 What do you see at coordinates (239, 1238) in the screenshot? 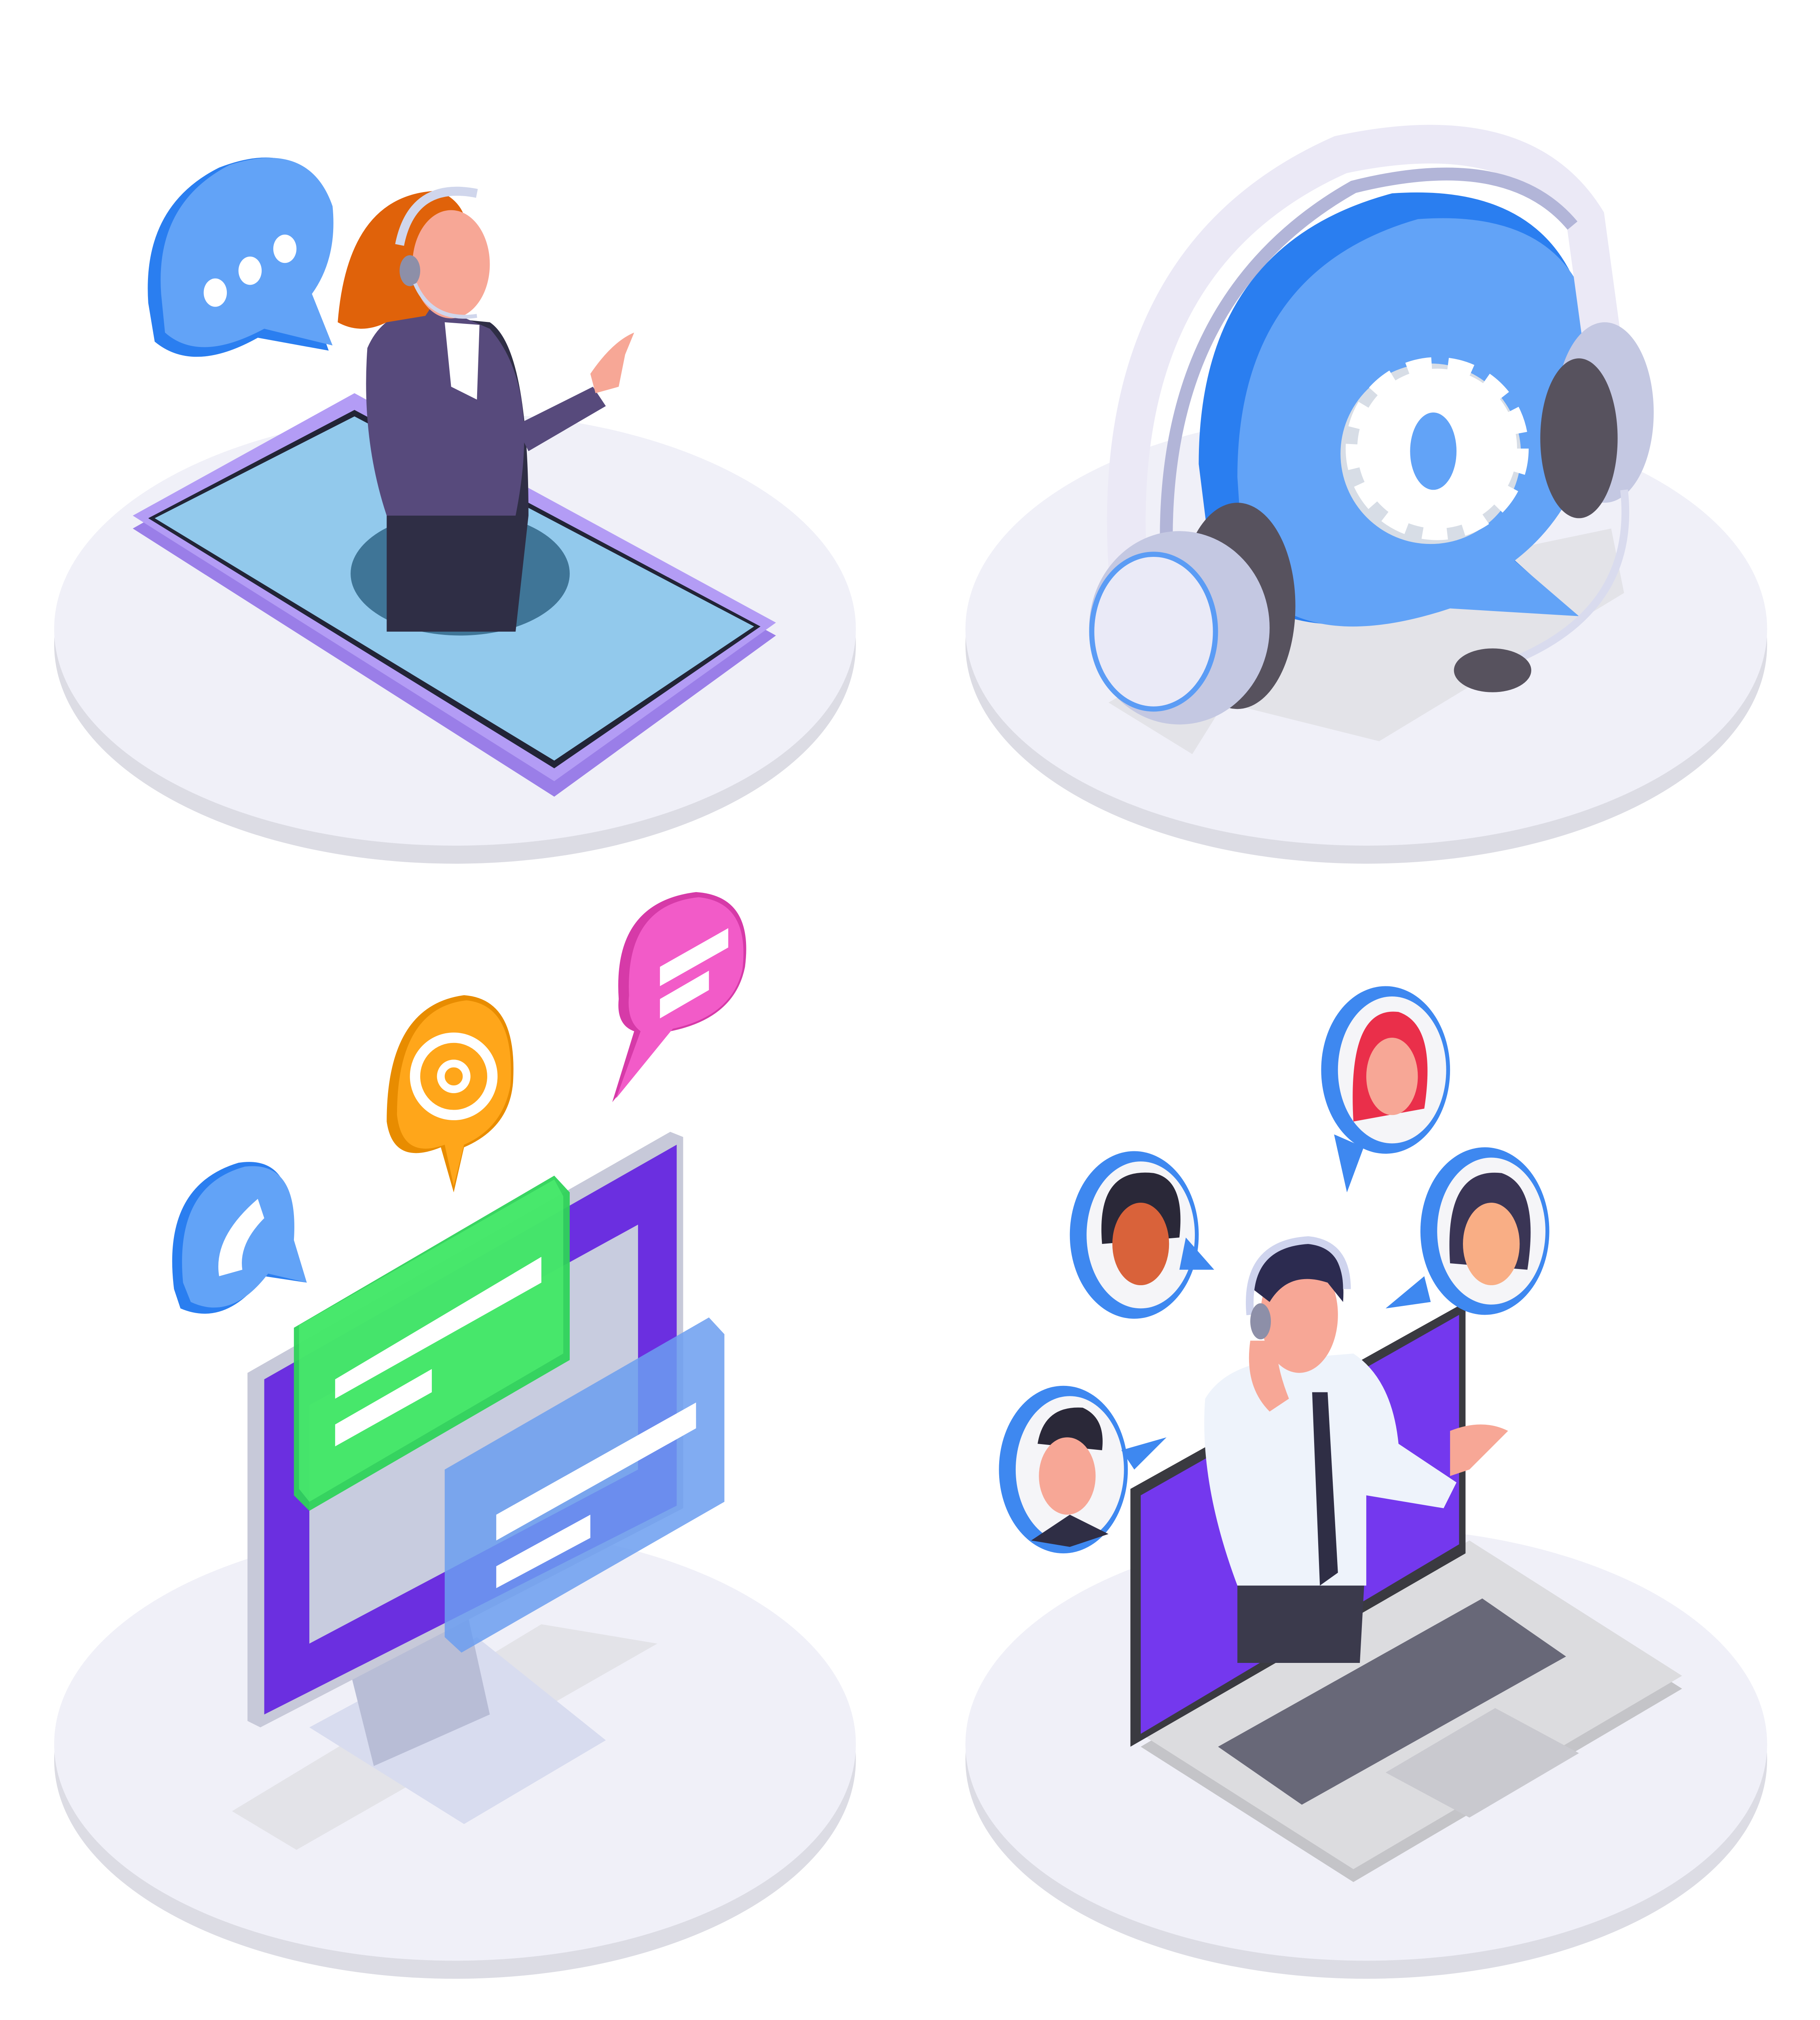
I see `phone-bubble-icon` at bounding box center [239, 1238].